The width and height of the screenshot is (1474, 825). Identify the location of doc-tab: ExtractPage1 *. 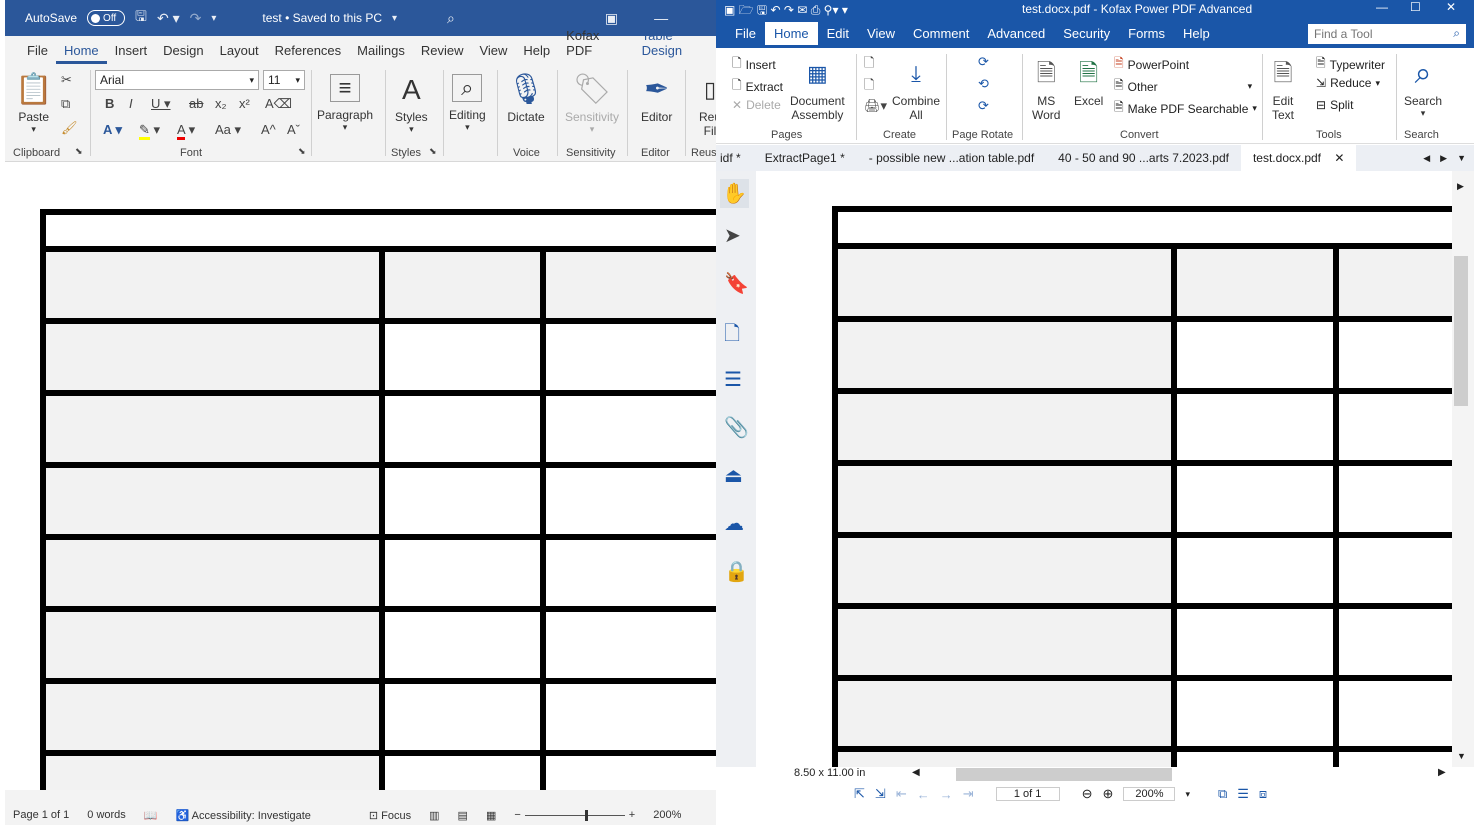
(805, 158).